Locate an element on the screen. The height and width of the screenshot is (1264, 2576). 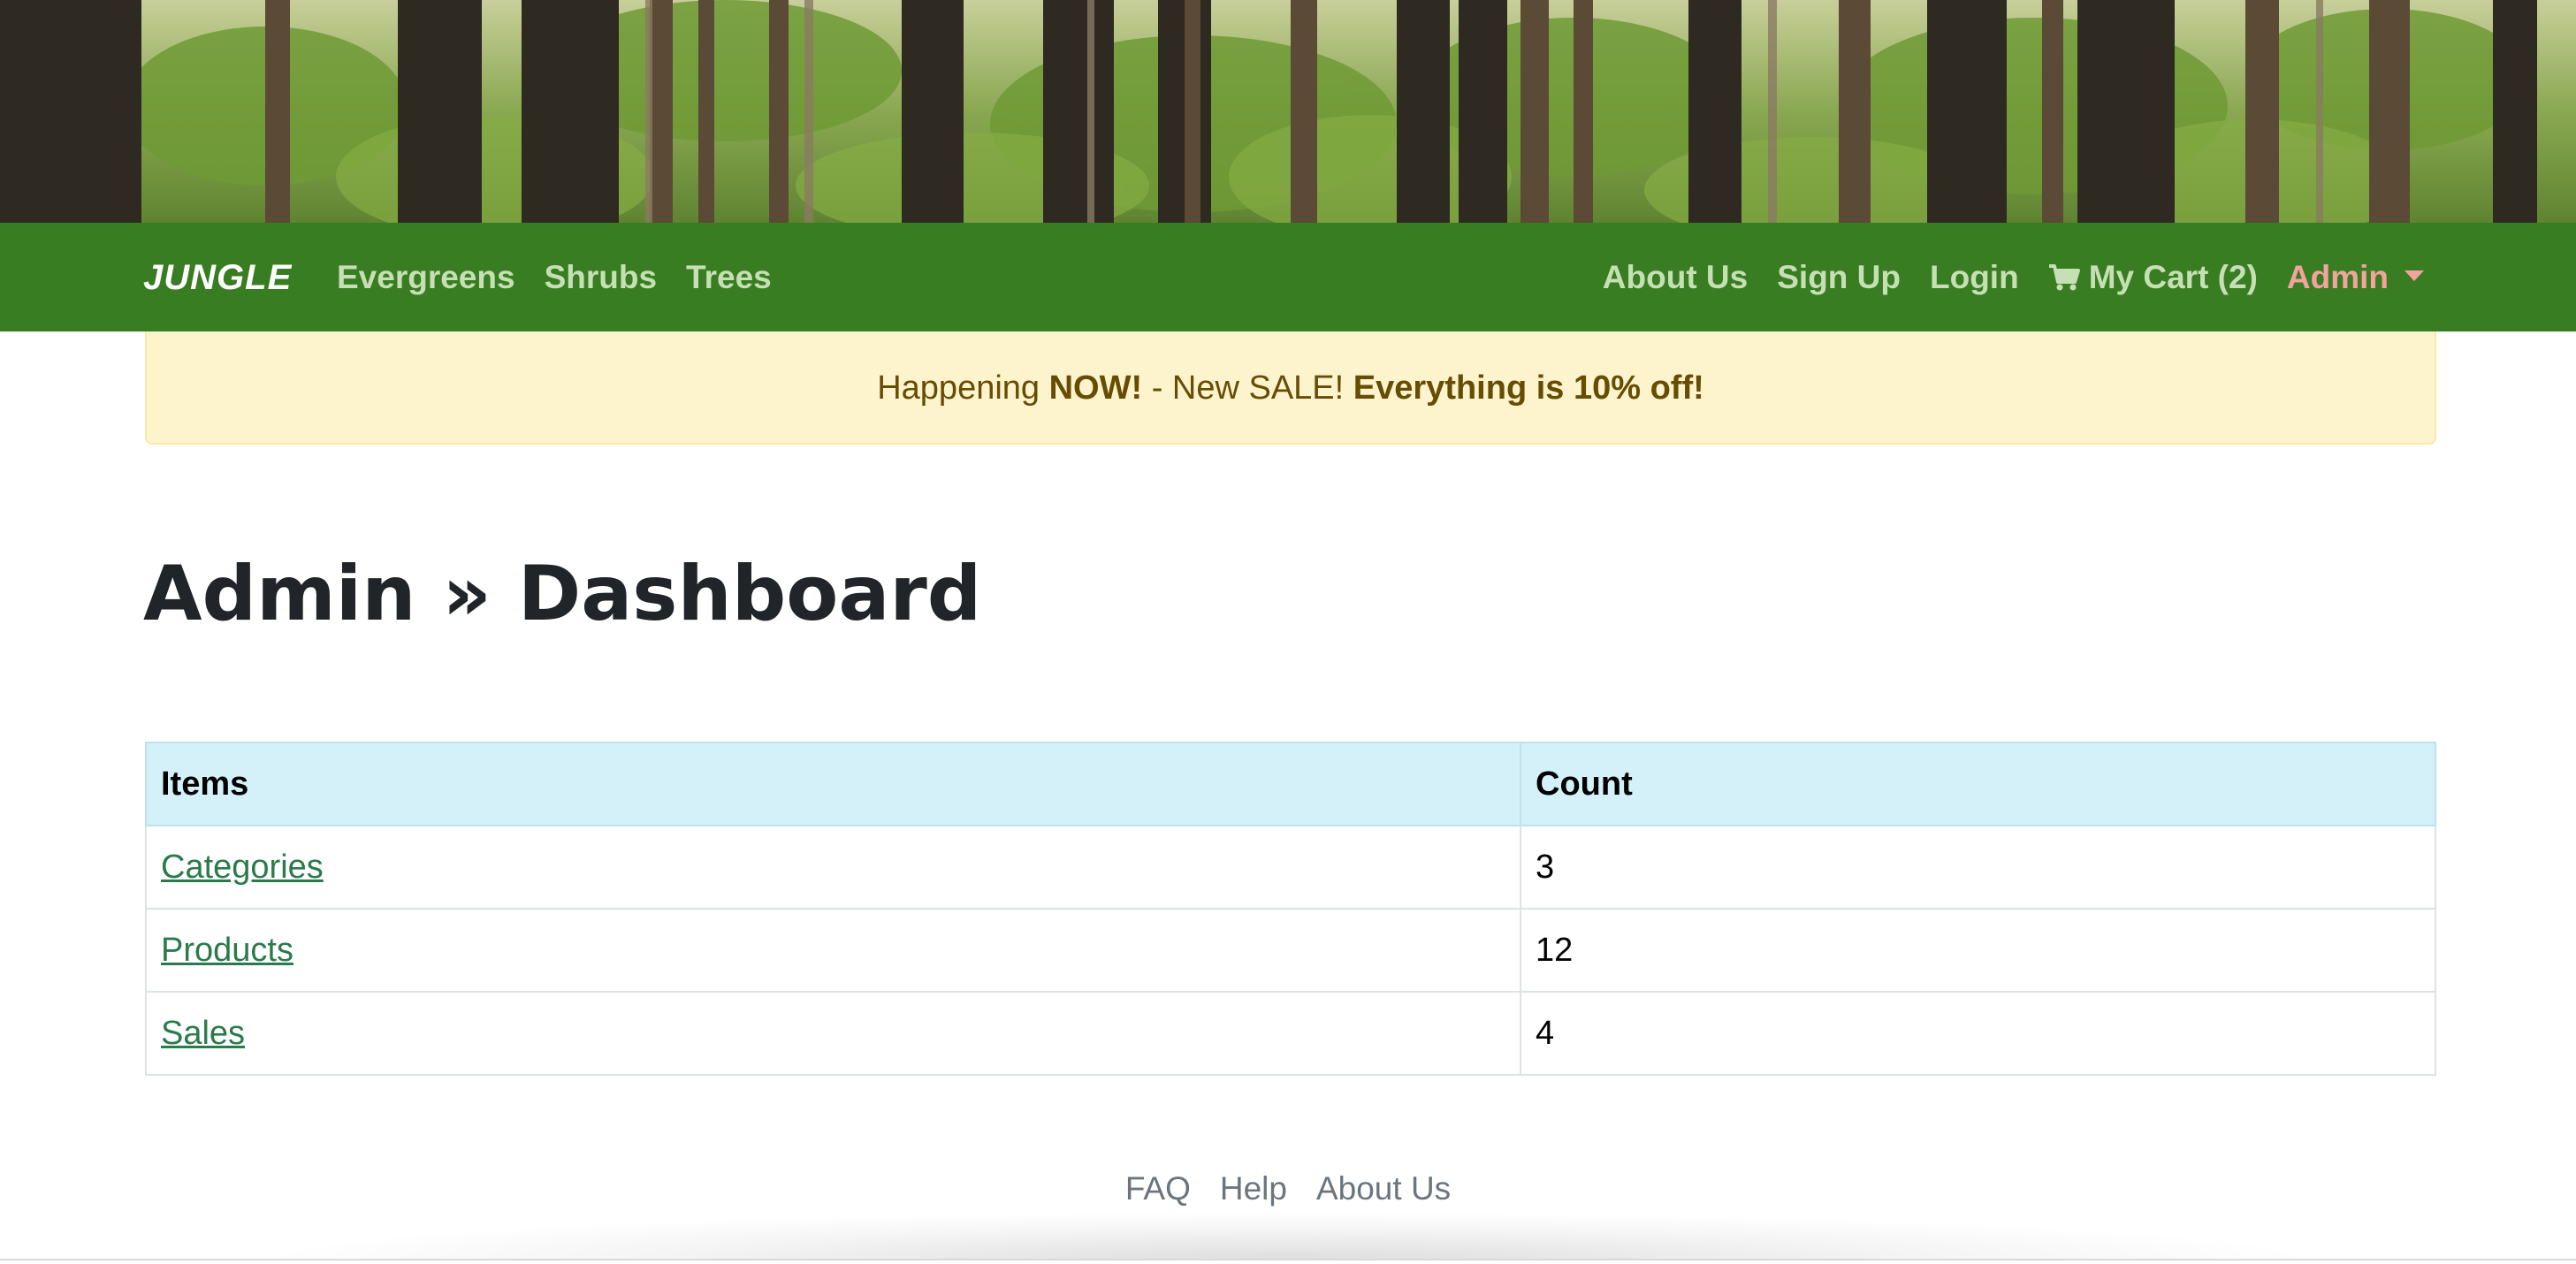
footer-link-help: Help is located at coordinates (1253, 1189).